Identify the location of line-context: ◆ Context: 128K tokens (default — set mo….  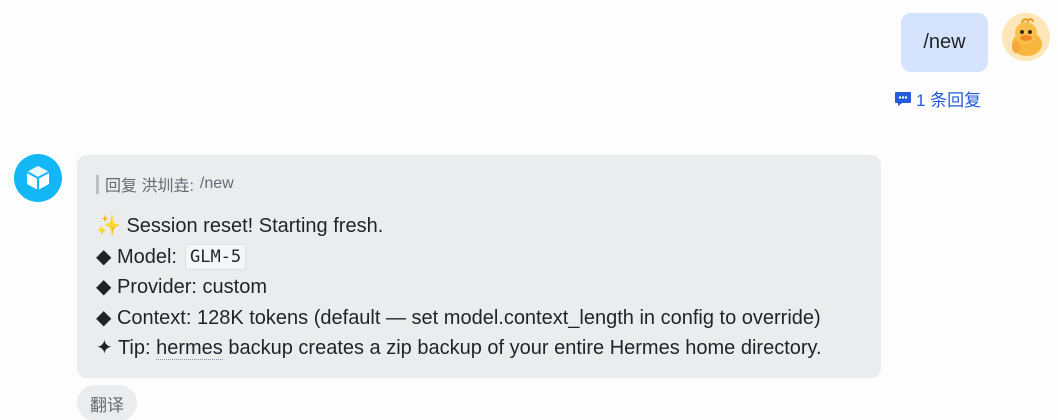
(488, 318).